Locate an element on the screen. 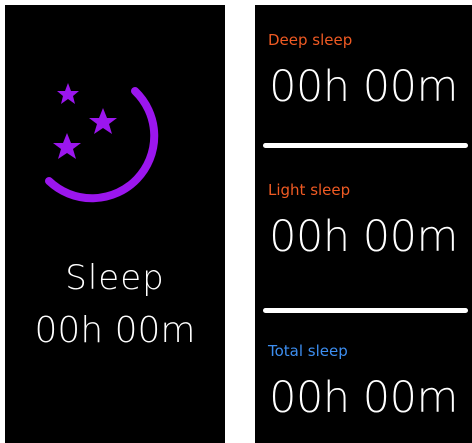 This screenshot has width=472, height=443. deep-sleep-label: Deep sleep is located at coordinates (310, 40).